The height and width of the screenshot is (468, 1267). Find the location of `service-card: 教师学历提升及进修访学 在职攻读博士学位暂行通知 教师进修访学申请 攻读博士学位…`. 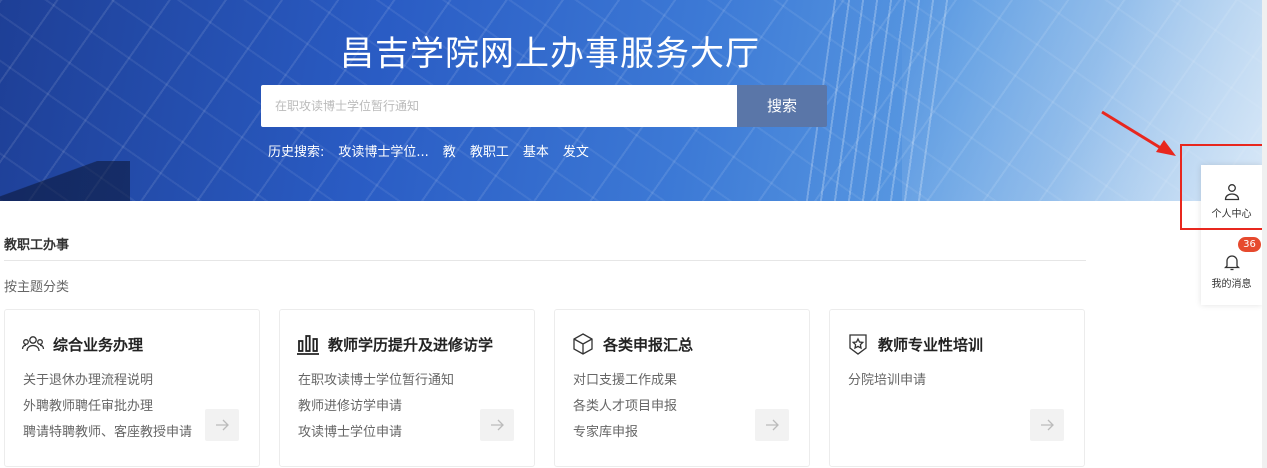

service-card: 教师学历提升及进修访学 在职攻读博士学位暂行通知 教师进修访学申请 攻读博士学位… is located at coordinates (407, 388).